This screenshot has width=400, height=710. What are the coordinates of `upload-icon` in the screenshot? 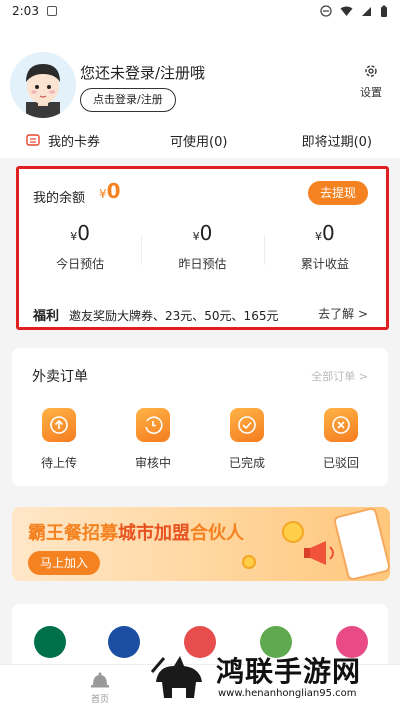 It's located at (59, 425).